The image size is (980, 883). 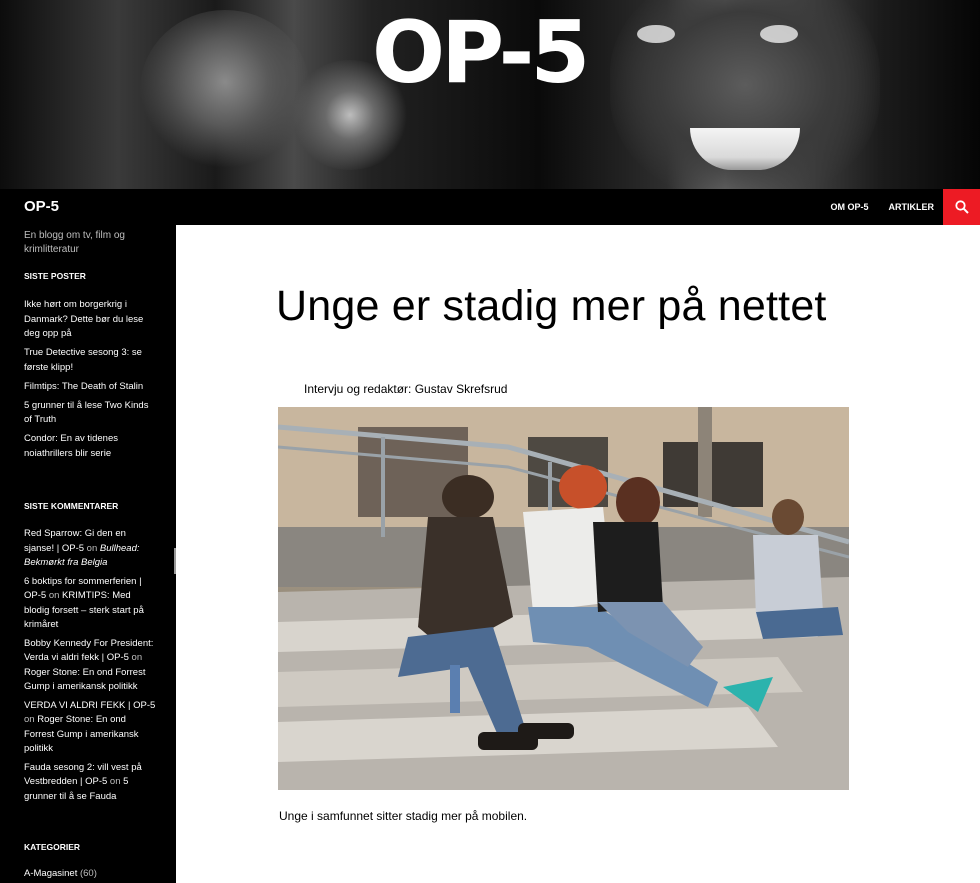 I want to click on categories-list: A-Magasinet (60), so click(x=60, y=873).